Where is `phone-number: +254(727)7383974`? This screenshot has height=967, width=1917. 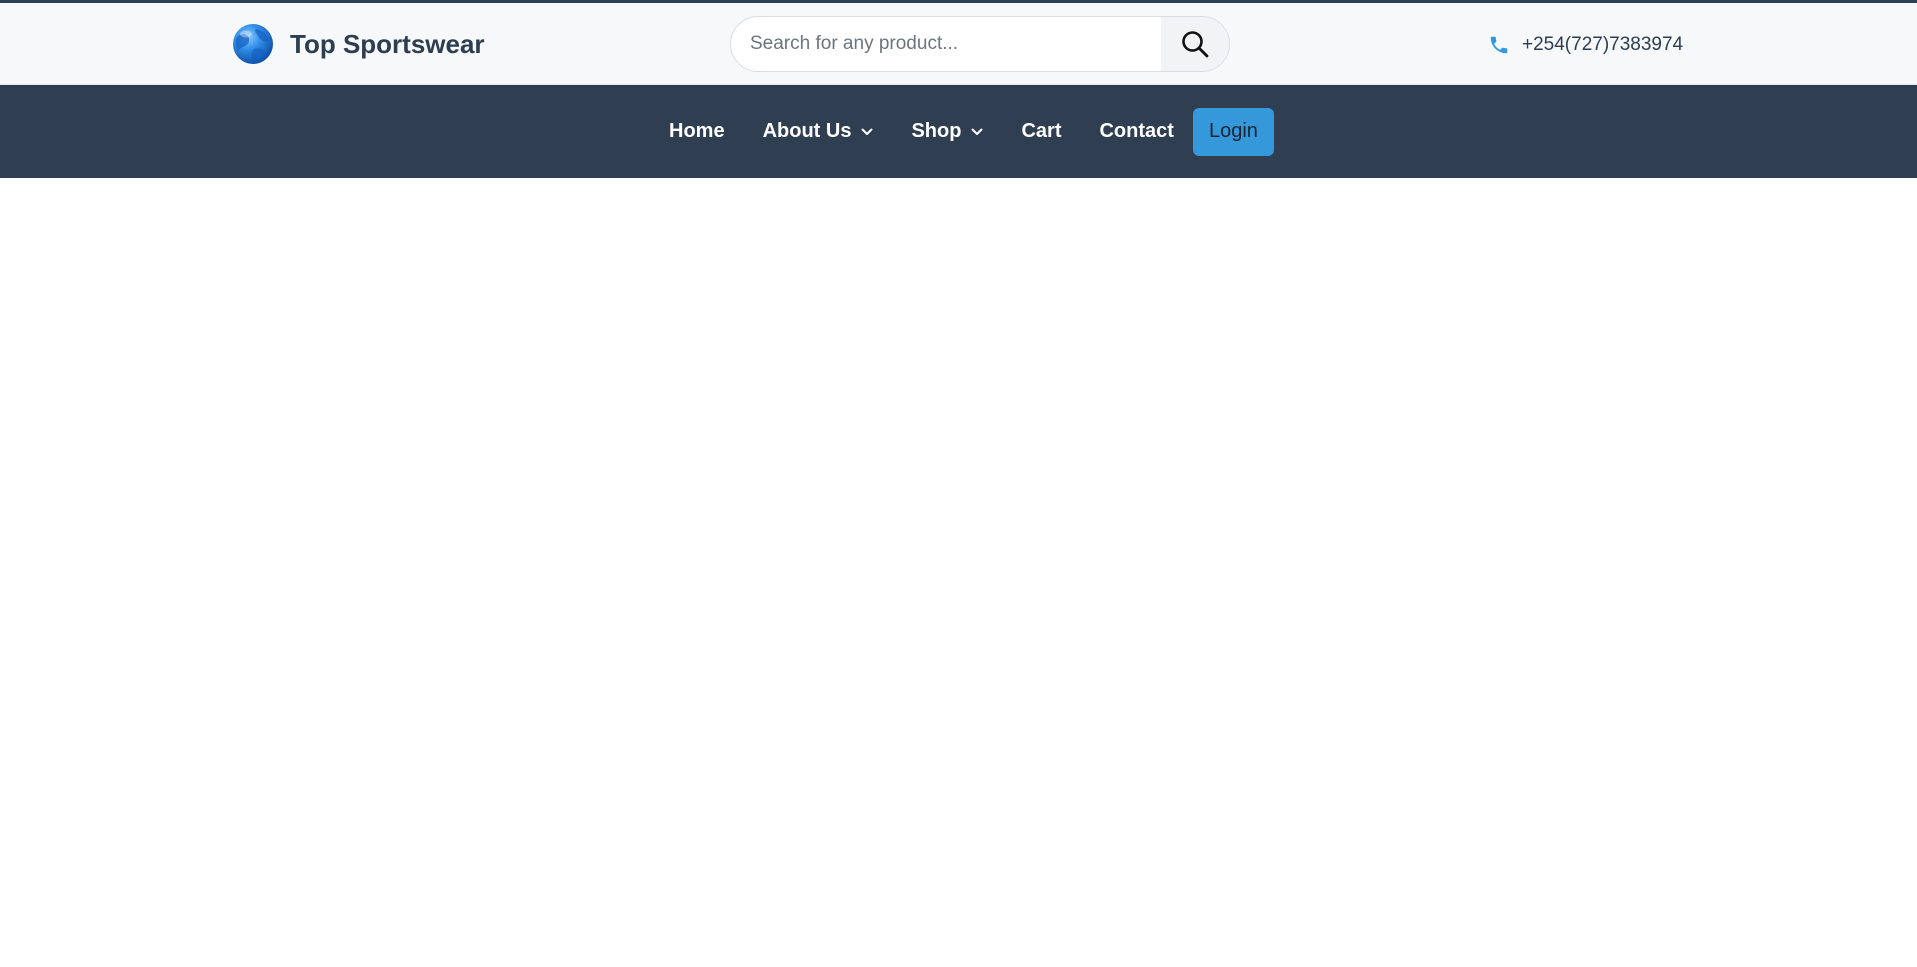
phone-number: +254(727)7383974 is located at coordinates (1603, 44).